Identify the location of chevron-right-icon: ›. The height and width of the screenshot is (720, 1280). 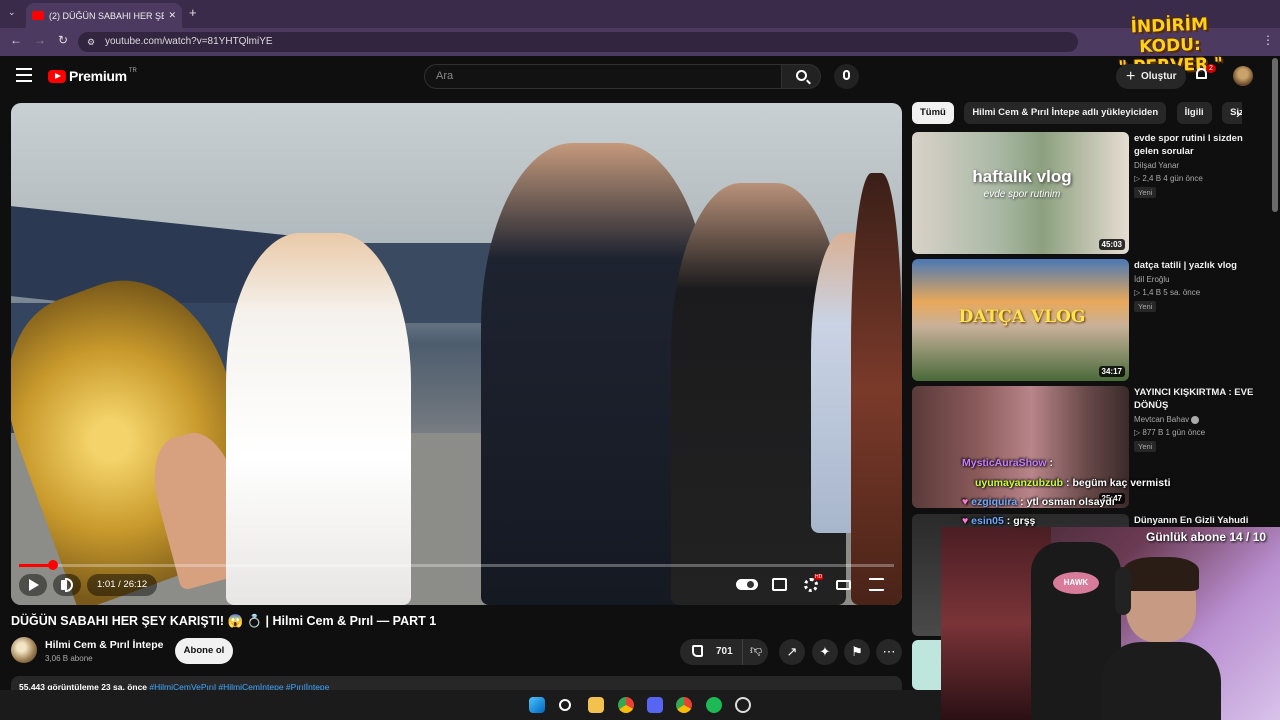
(1238, 113).